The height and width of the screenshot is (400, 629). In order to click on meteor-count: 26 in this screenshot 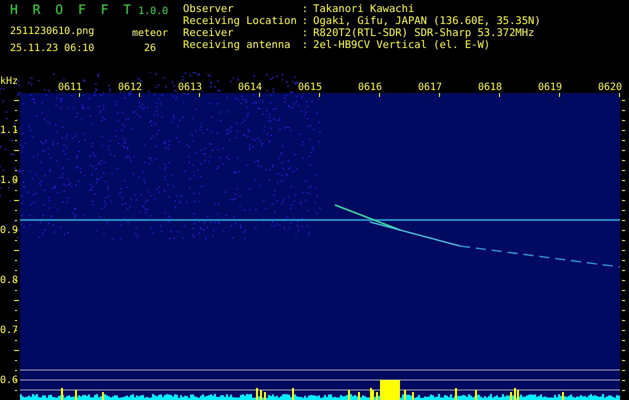, I will do `click(150, 48)`.